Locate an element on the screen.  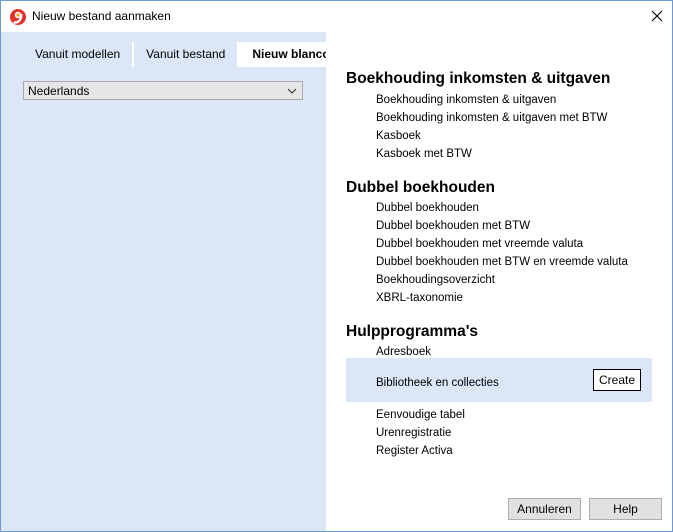
close-button is located at coordinates (656, 16).